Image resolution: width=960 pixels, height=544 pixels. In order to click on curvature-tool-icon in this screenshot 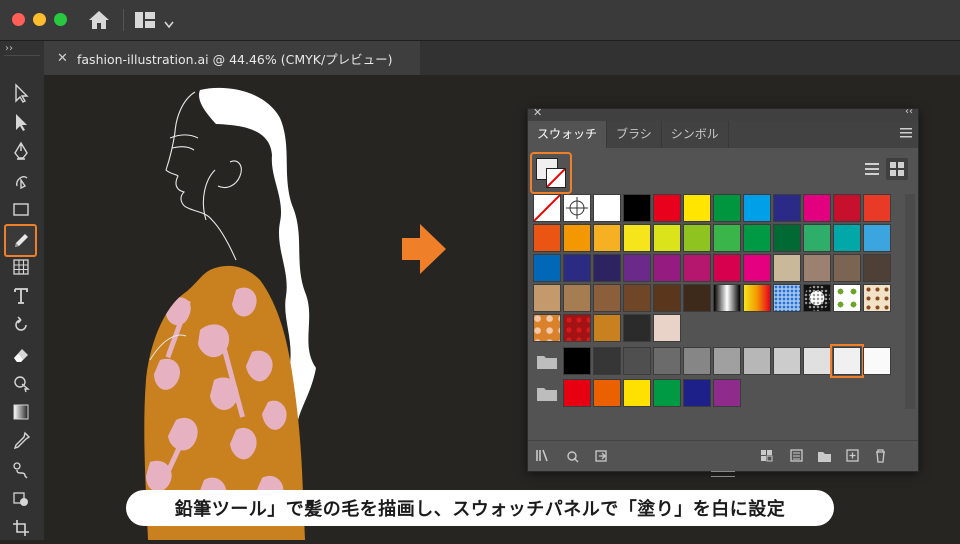, I will do `click(21, 180)`.